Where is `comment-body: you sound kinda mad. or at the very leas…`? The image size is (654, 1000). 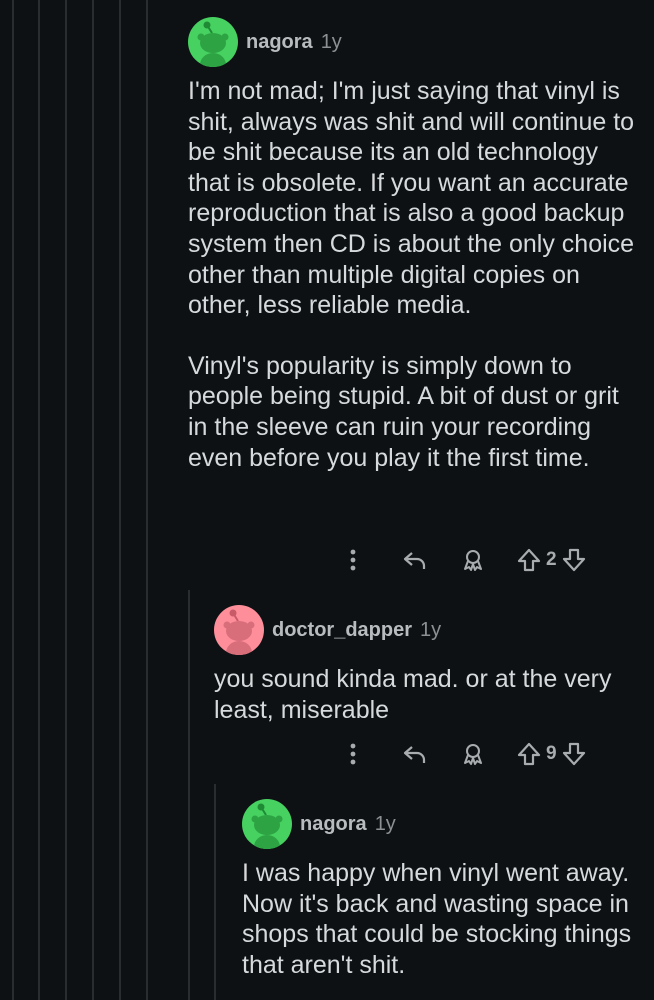
comment-body: you sound kinda mad. or at the very leas… is located at coordinates (426, 694).